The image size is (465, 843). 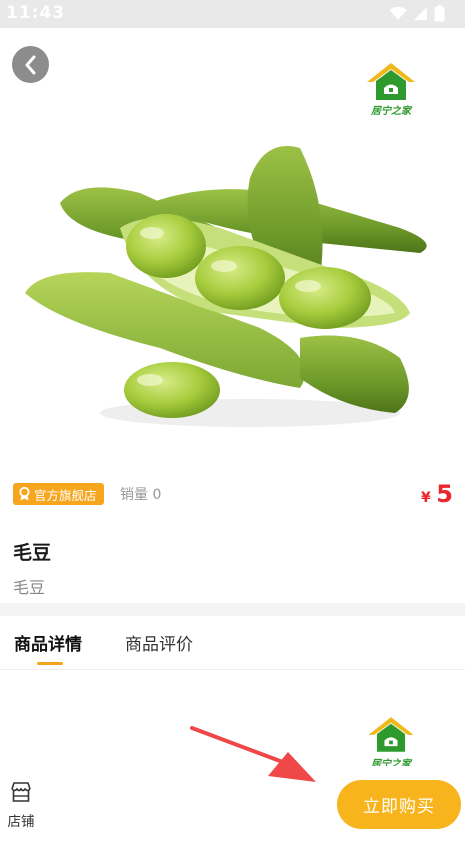 I want to click on battery-icon, so click(x=439, y=13).